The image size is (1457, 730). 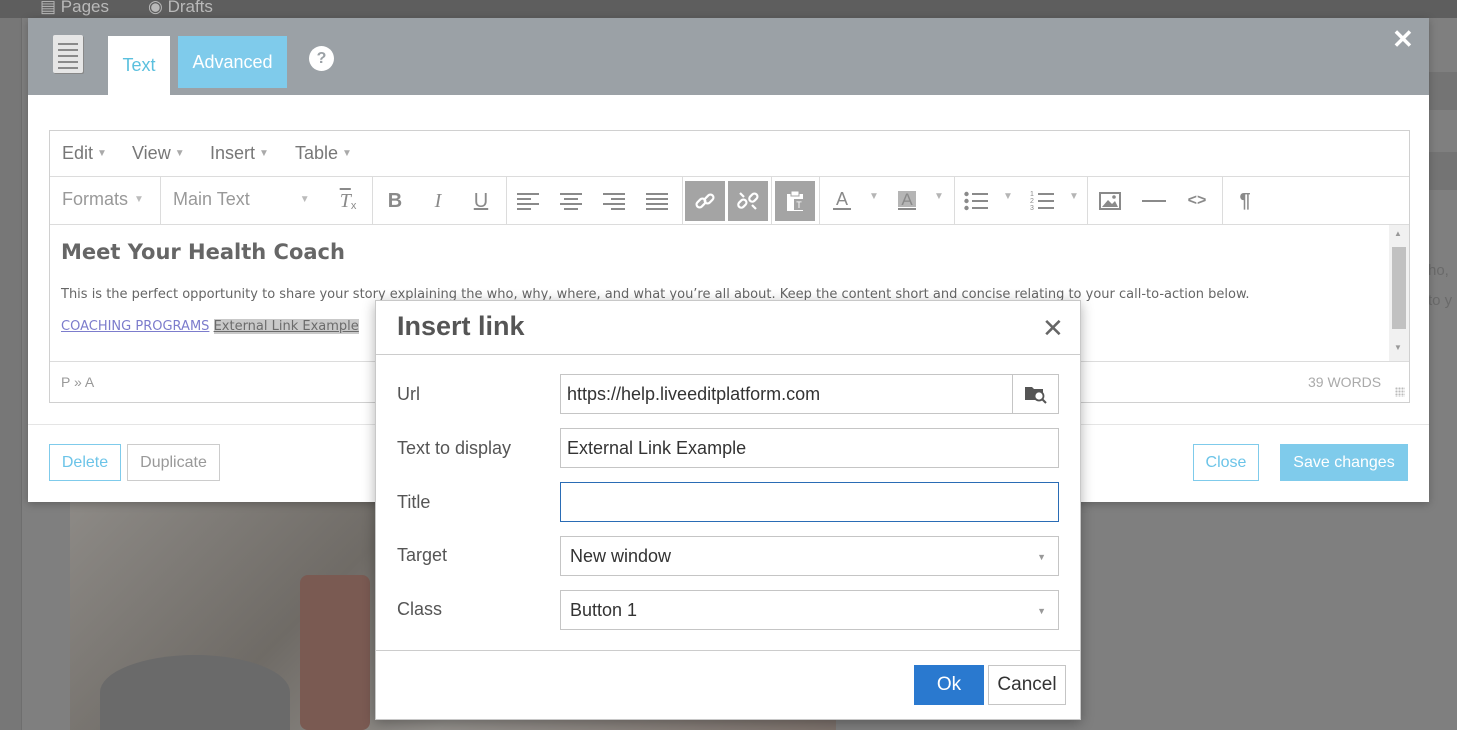 I want to click on text-to-display-label: Text to display, so click(x=454, y=448).